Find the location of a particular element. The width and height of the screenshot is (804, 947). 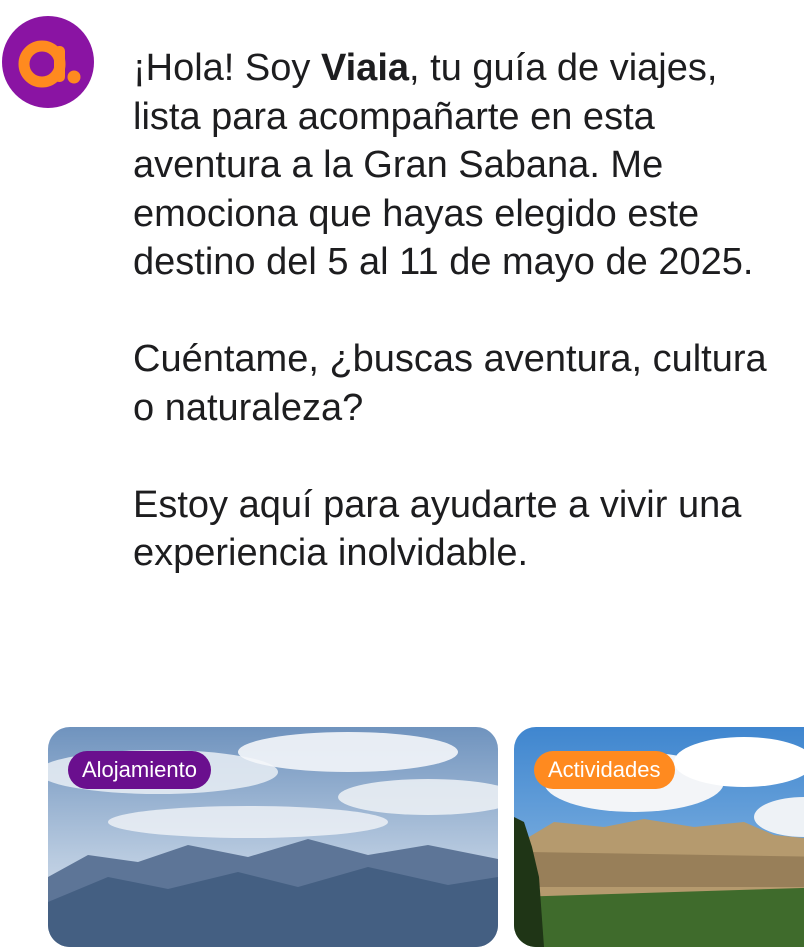

greeting-text: ¡Hola! Soy is located at coordinates (227, 68).